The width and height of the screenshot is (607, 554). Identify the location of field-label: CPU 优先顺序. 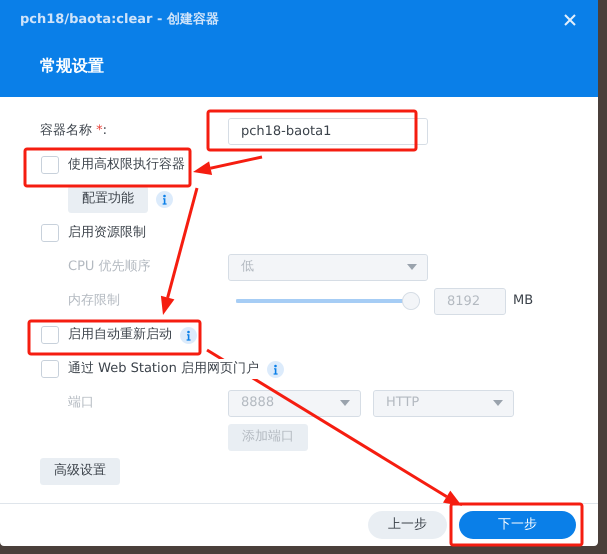
(109, 267).